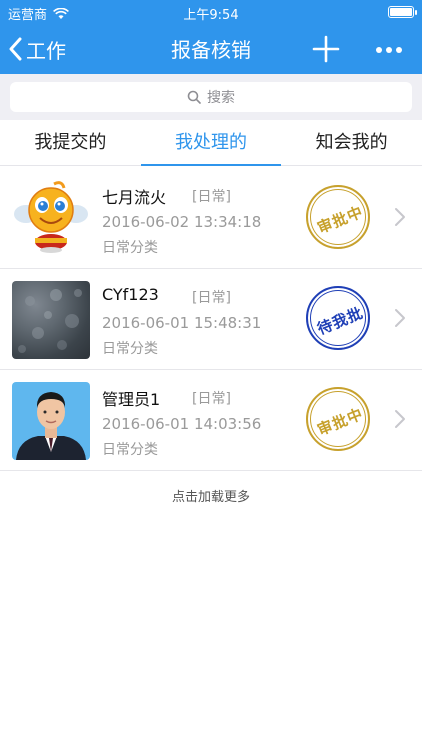 This screenshot has height=750, width=422. Describe the element at coordinates (182, 323) in the screenshot. I see `item-date: 2016-06-01 15:48:31` at that location.